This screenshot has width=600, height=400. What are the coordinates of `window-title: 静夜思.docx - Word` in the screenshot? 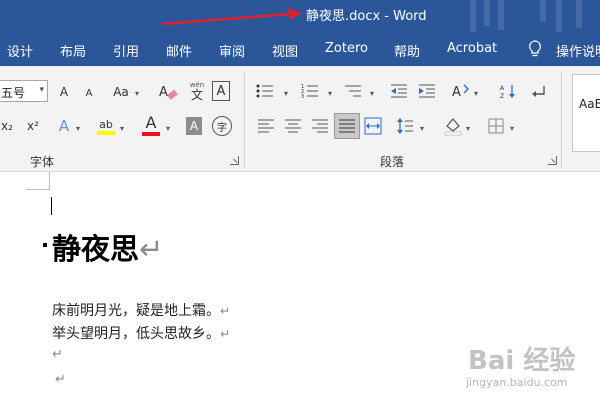 It's located at (366, 16).